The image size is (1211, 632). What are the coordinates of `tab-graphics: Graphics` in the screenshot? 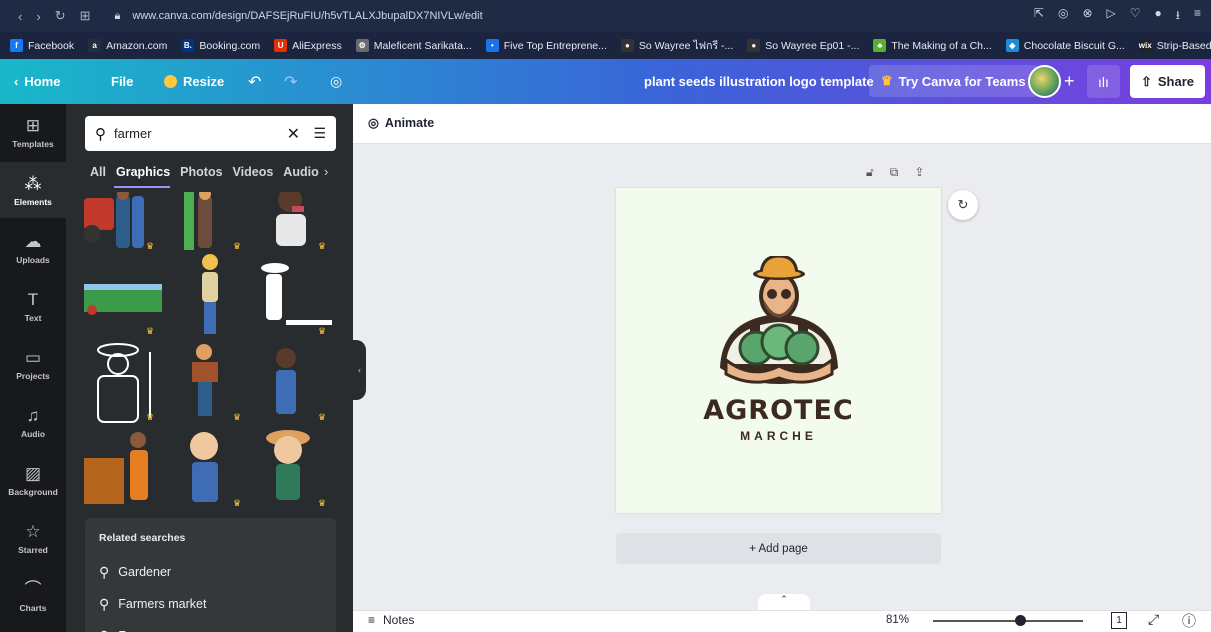 It's located at (143, 172).